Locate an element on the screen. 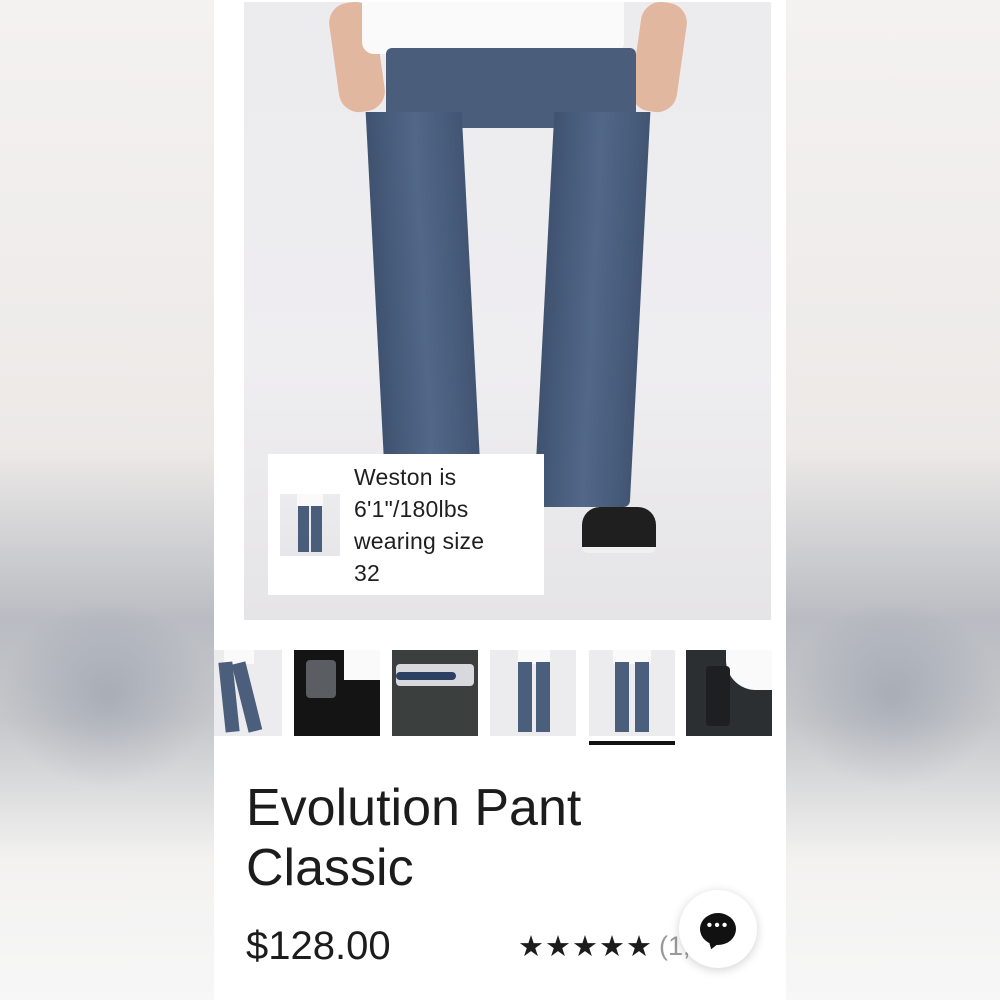 The width and height of the screenshot is (1000, 1000). pants-leg-right is located at coordinates (592, 309).